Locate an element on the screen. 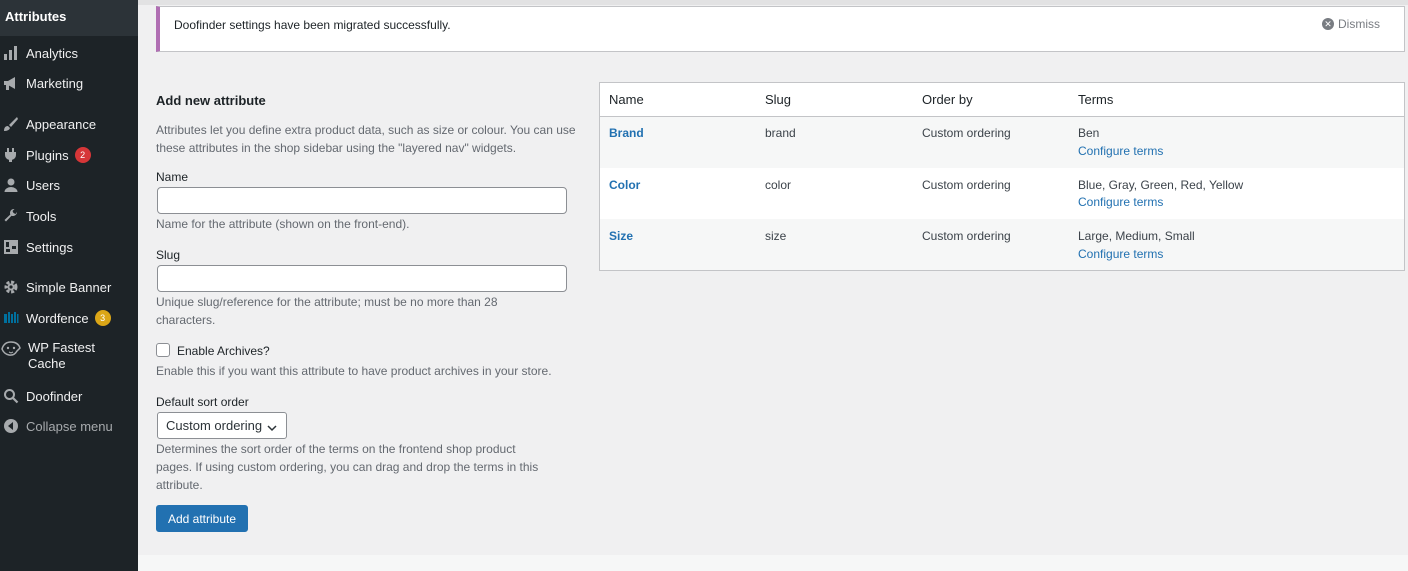 The width and height of the screenshot is (1408, 571). sidebar-item-label: Simple Banner is located at coordinates (69, 287).